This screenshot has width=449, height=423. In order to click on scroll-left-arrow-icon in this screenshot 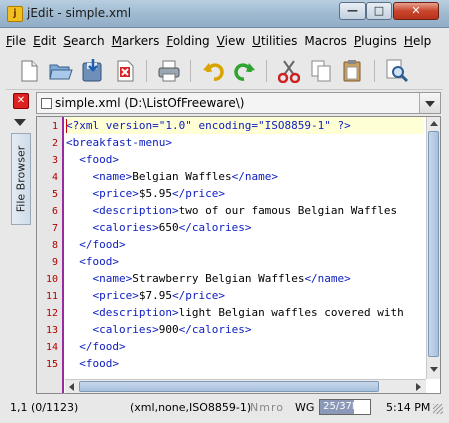, I will do `click(71, 387)`.